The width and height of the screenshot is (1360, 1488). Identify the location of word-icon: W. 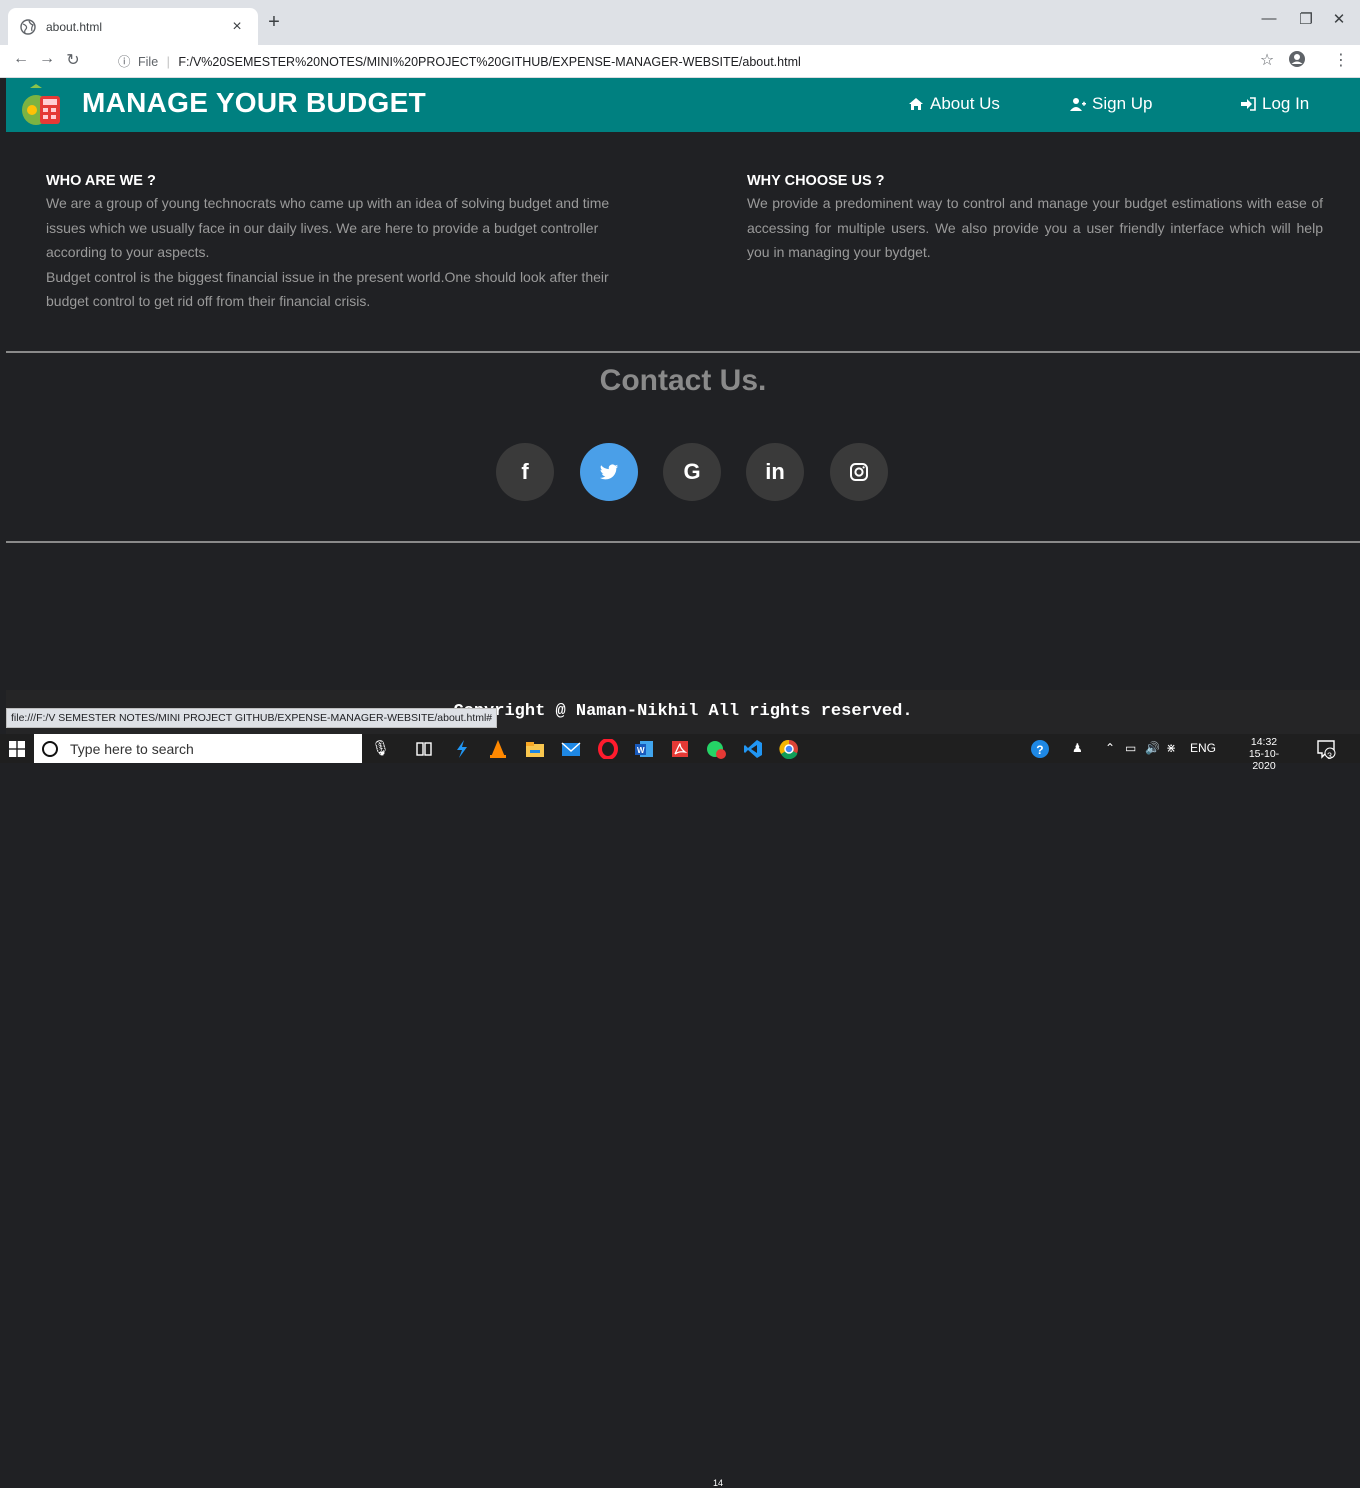
(644, 749).